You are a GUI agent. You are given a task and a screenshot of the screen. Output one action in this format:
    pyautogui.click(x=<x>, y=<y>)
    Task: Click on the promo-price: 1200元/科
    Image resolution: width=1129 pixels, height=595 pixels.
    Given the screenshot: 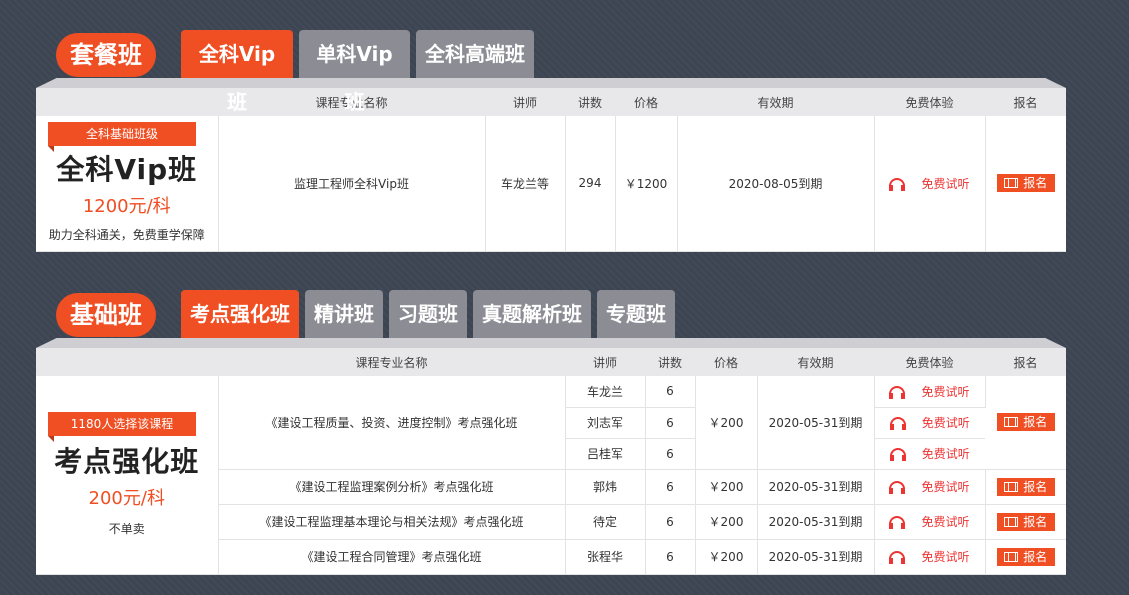 What is the action you would take?
    pyautogui.click(x=126, y=206)
    